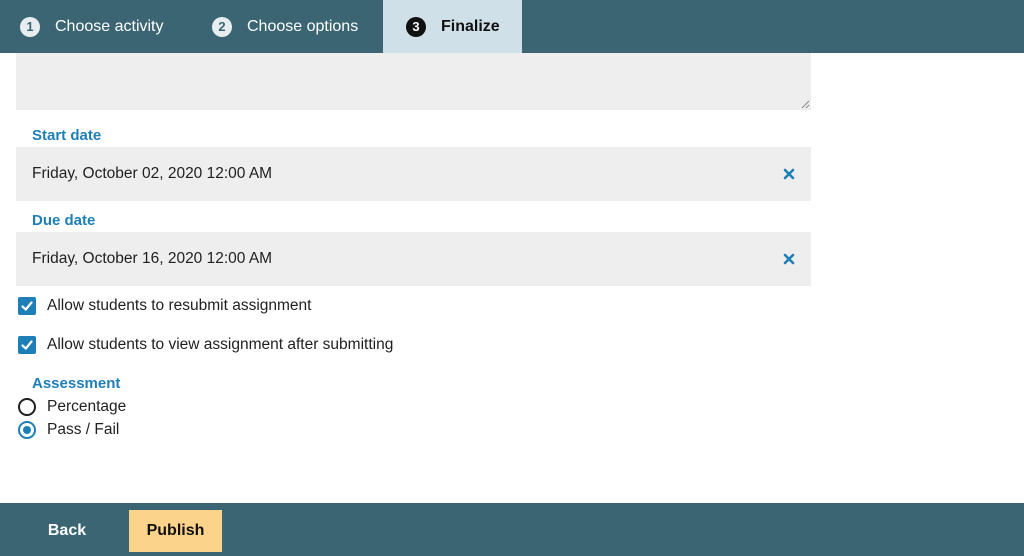 This screenshot has height=556, width=1024. What do you see at coordinates (512, 529) in the screenshot?
I see `footer-bar: Back Publish` at bounding box center [512, 529].